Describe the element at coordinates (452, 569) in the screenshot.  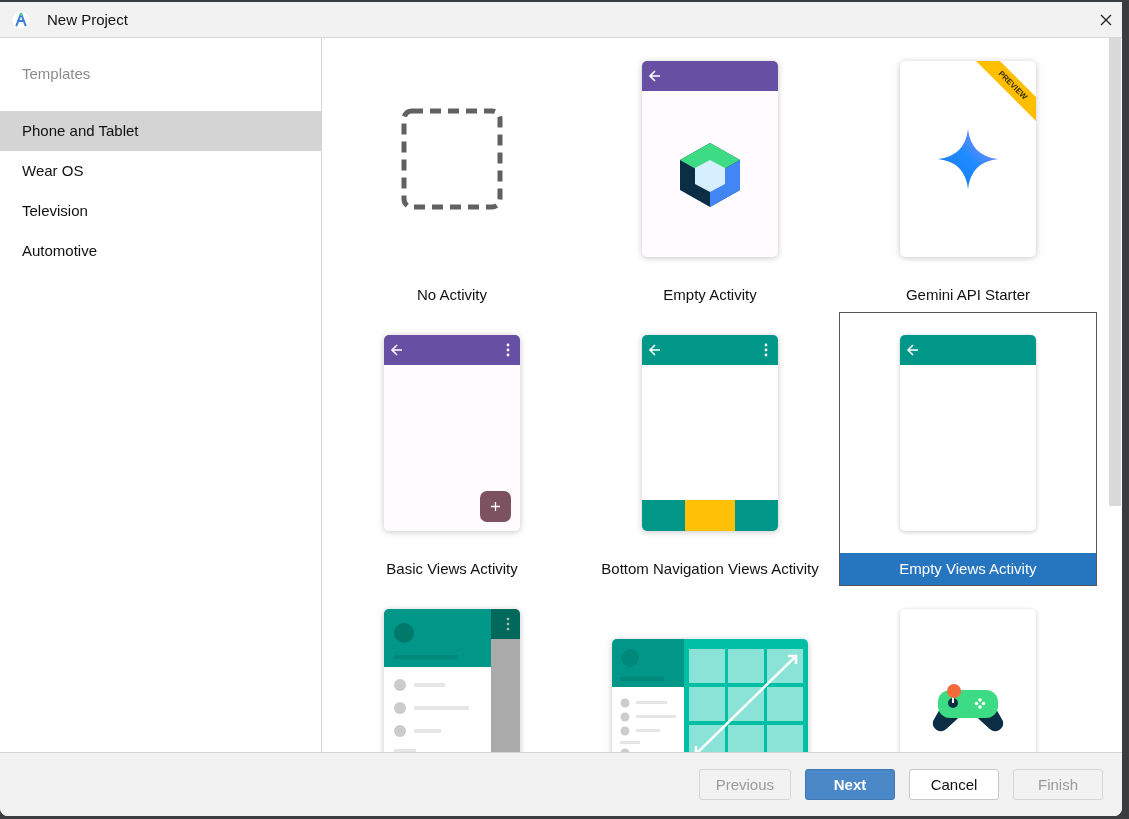
I see `template-label: Basic Views Activity` at that location.